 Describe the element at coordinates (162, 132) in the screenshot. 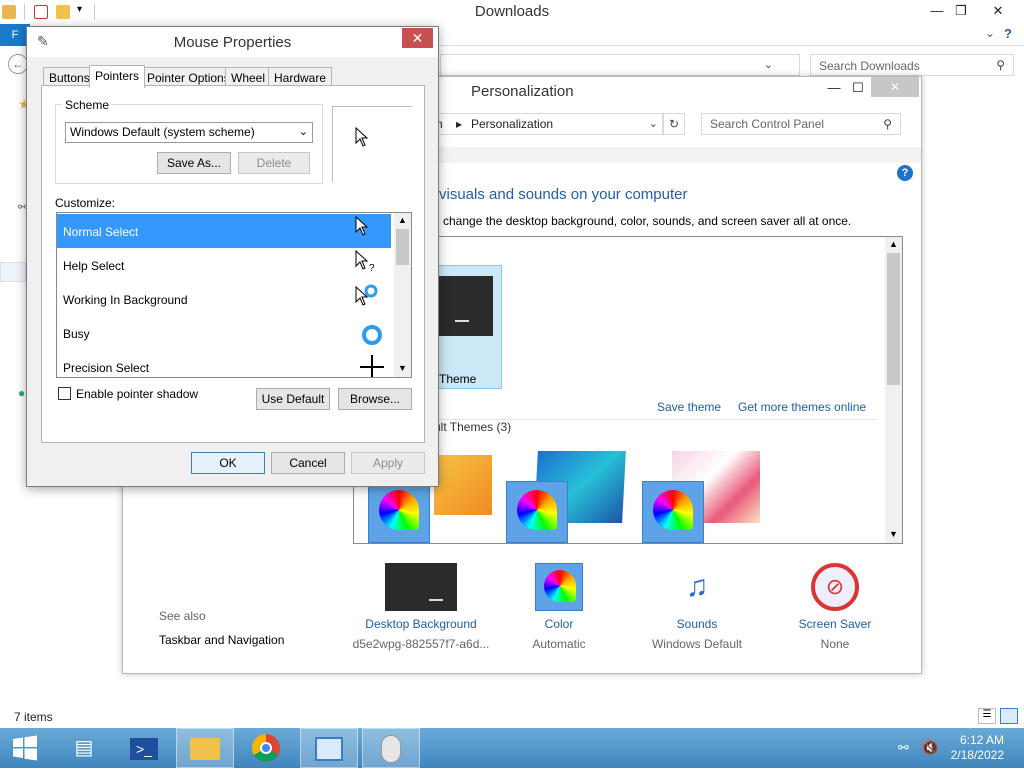

I see `scheme-value: Windows Default (system scheme)` at that location.